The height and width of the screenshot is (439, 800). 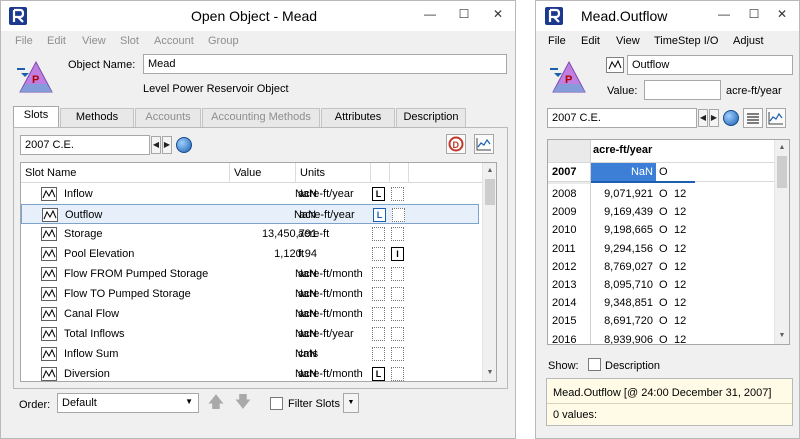 I want to click on table-row: 2011 9,294,156 O 12, so click(x=666, y=249).